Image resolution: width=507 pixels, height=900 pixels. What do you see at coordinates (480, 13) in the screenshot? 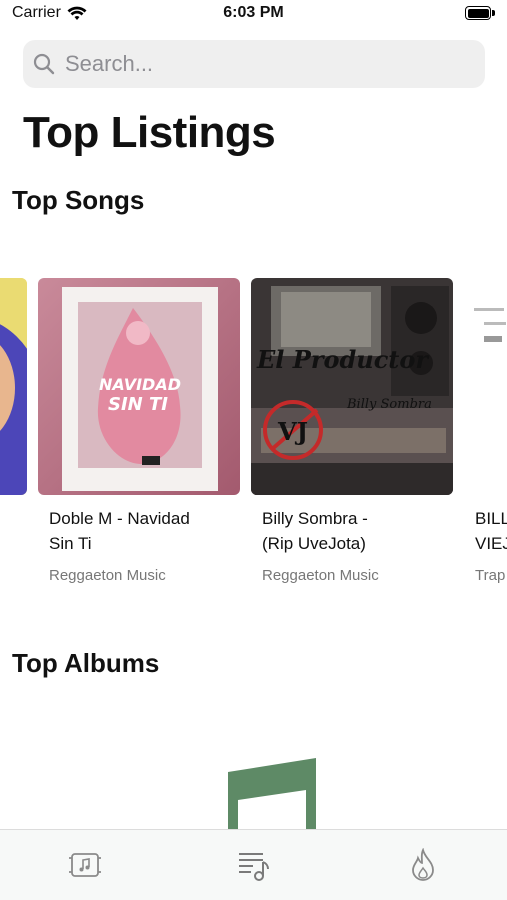
I see `battery-icon` at bounding box center [480, 13].